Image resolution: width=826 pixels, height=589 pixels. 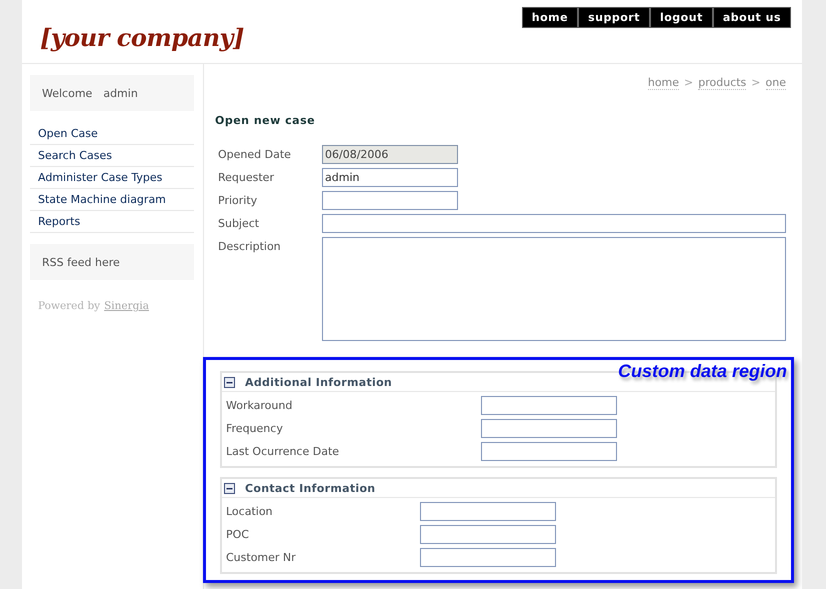 I want to click on company-logo: [your company], so click(x=142, y=37).